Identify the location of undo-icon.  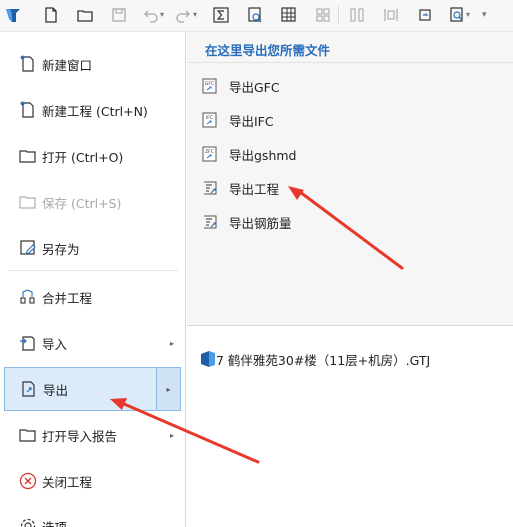
(151, 15).